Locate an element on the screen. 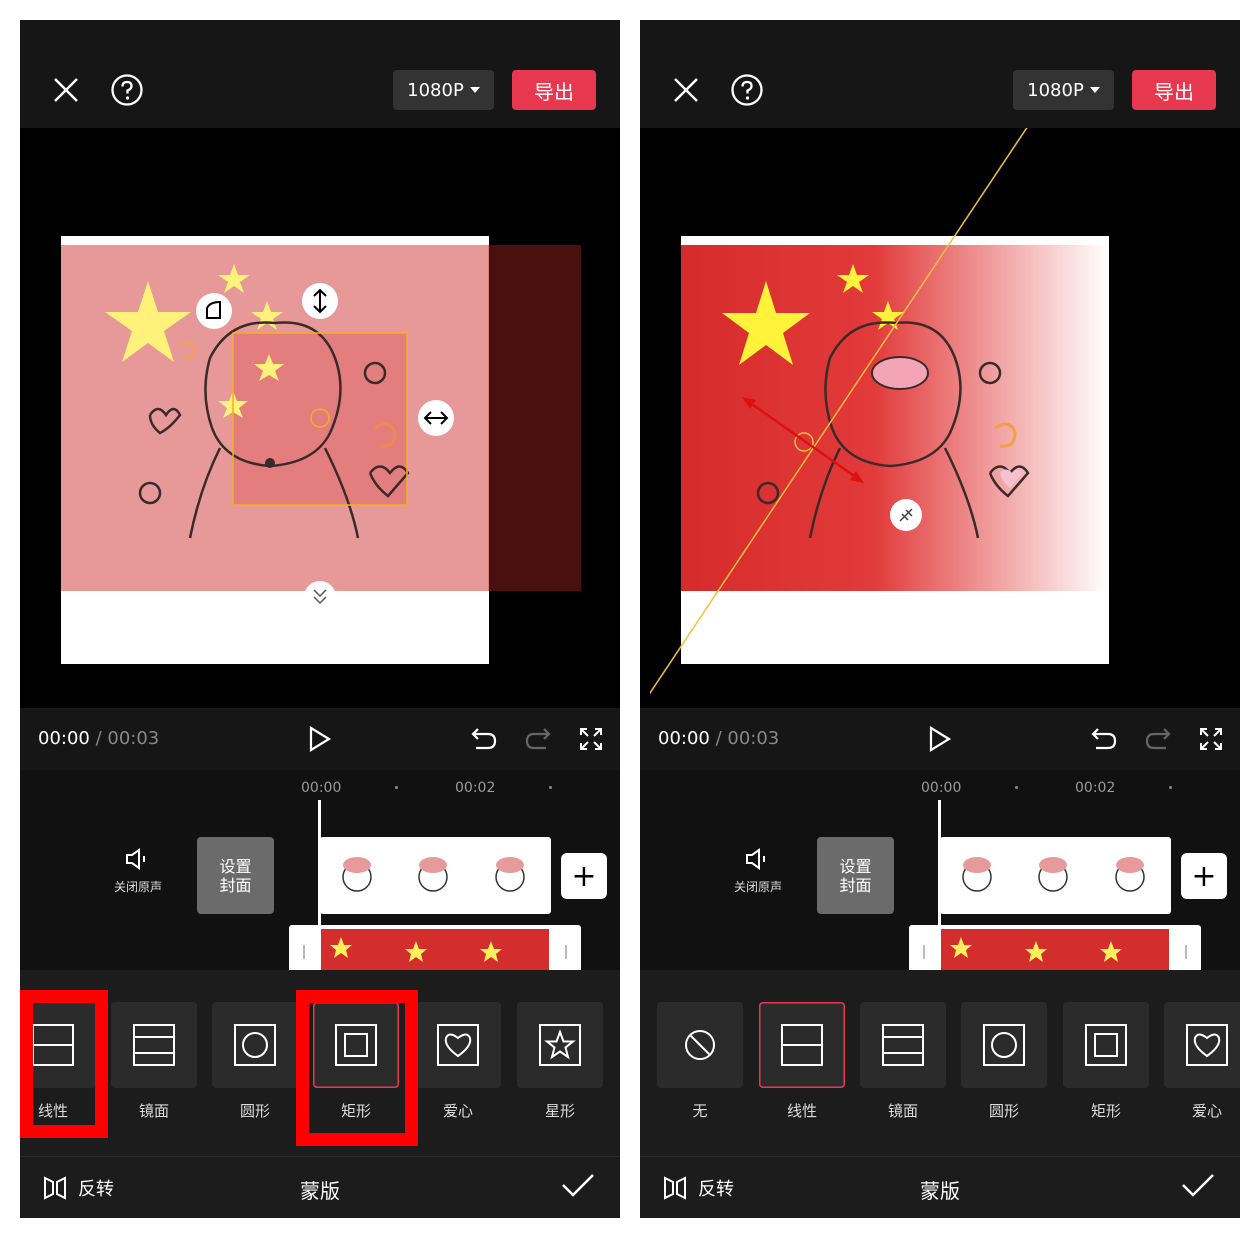 The image size is (1260, 1238). playback-bar: 00:00 / 00:03 is located at coordinates (940, 739).